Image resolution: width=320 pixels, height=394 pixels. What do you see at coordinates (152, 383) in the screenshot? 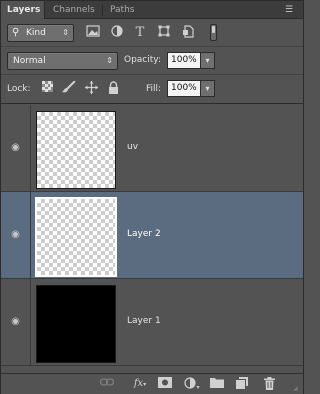
I see `layers-bottom-toolbar: fx▾ ▾ ◢` at bounding box center [152, 383].